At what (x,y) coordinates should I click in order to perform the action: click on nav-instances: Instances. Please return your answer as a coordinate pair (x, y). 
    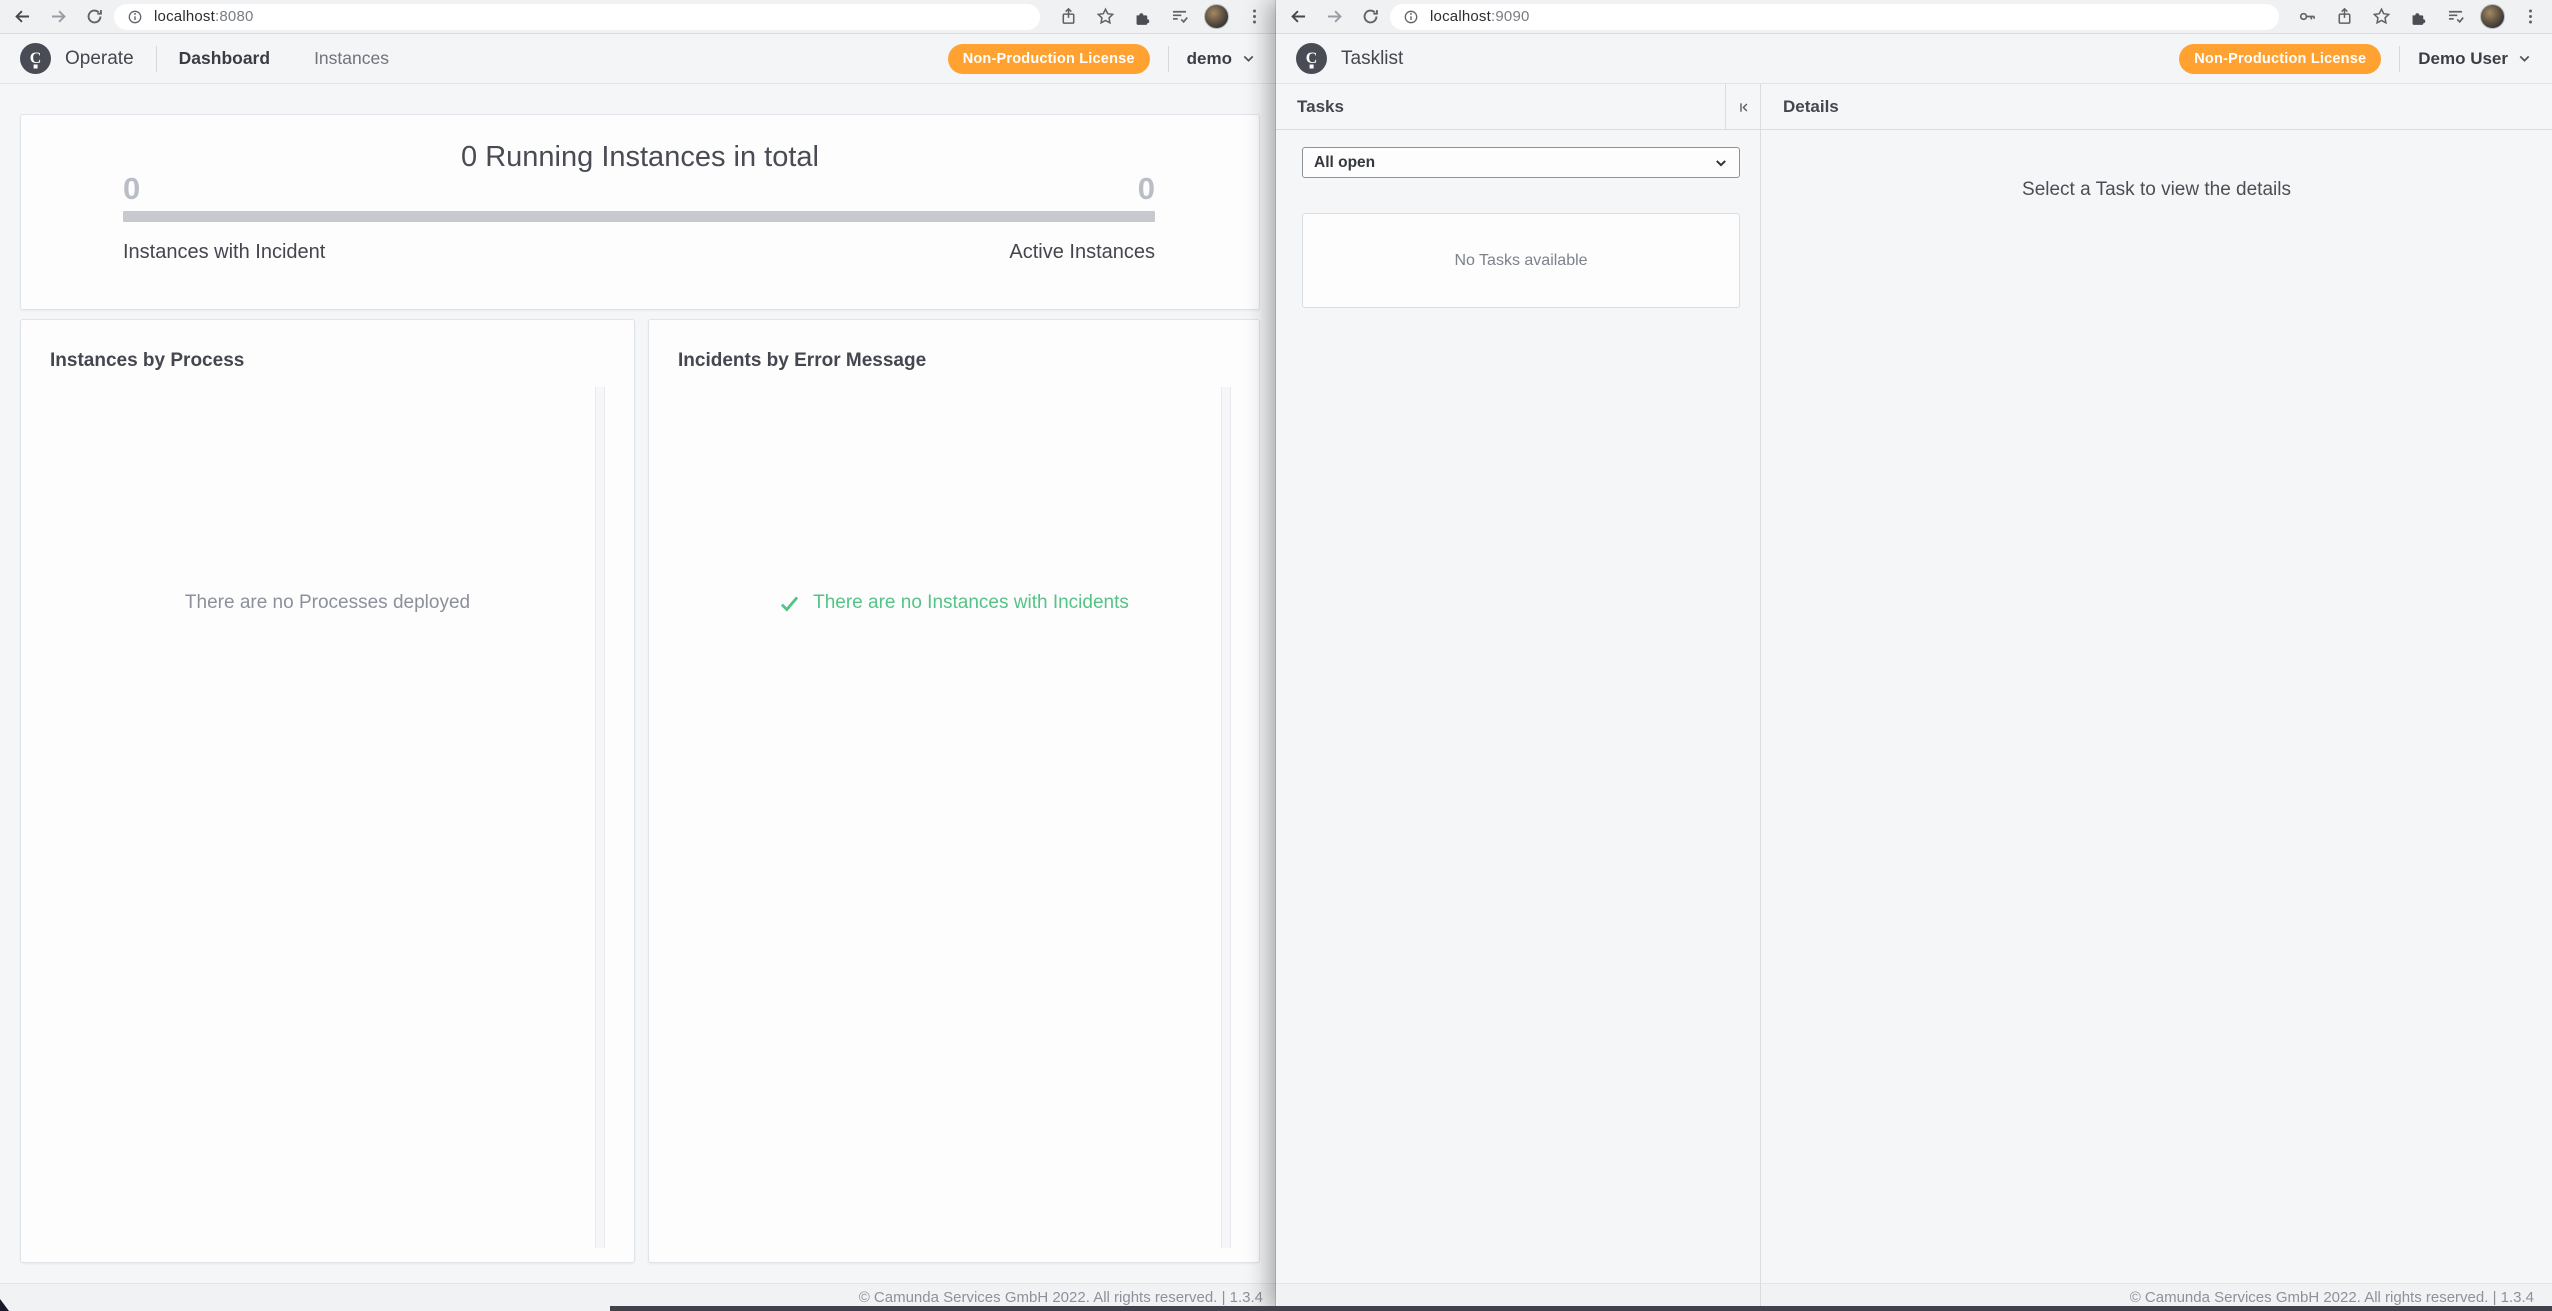
    Looking at the image, I should click on (351, 58).